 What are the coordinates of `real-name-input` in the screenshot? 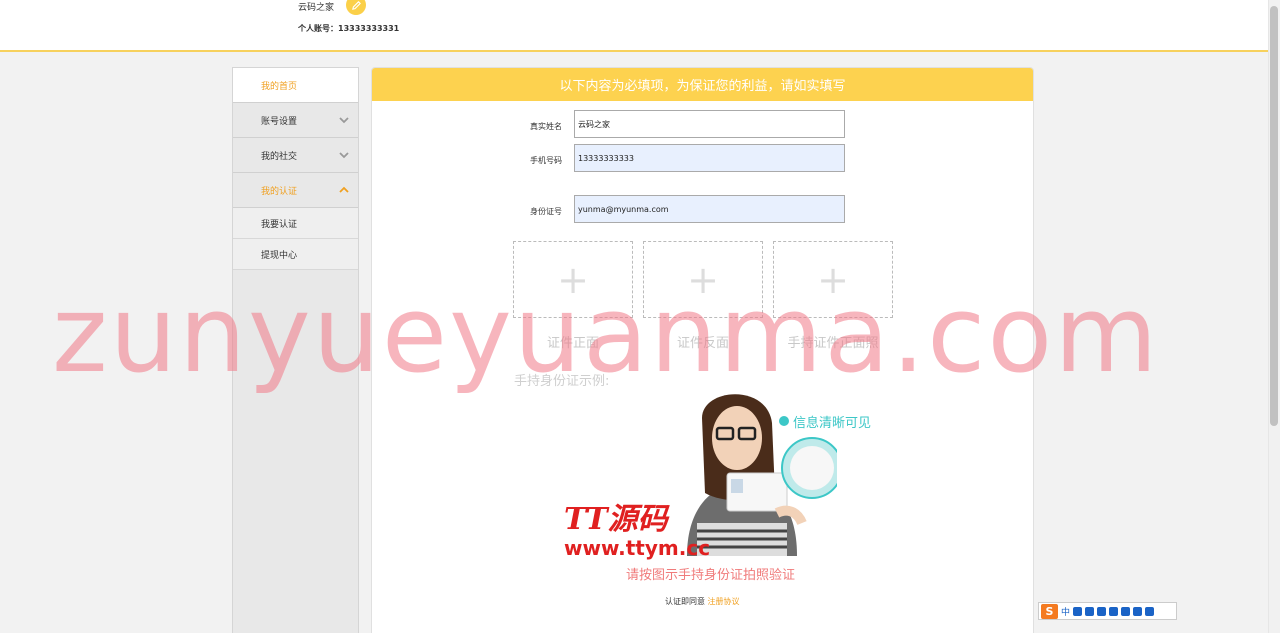 It's located at (709, 124).